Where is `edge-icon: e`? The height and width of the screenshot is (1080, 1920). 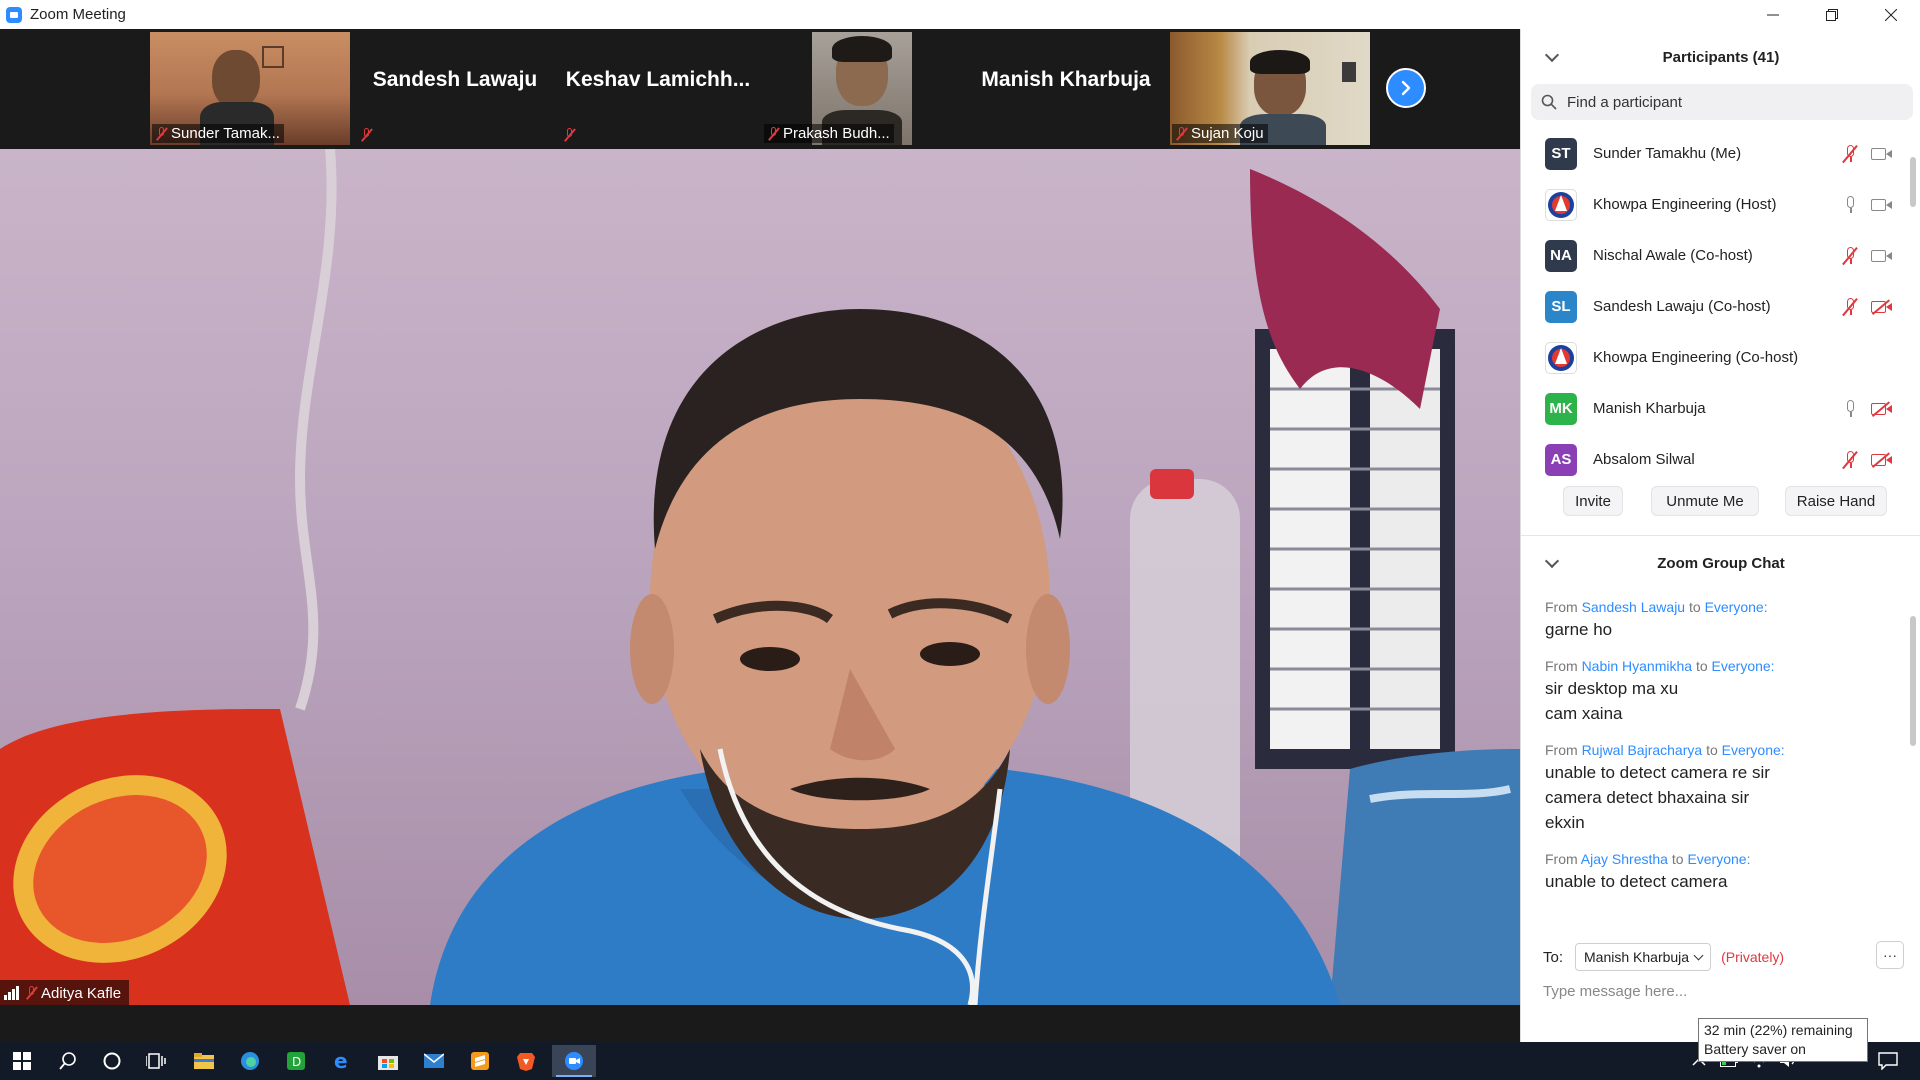 edge-icon: e is located at coordinates (341, 1061).